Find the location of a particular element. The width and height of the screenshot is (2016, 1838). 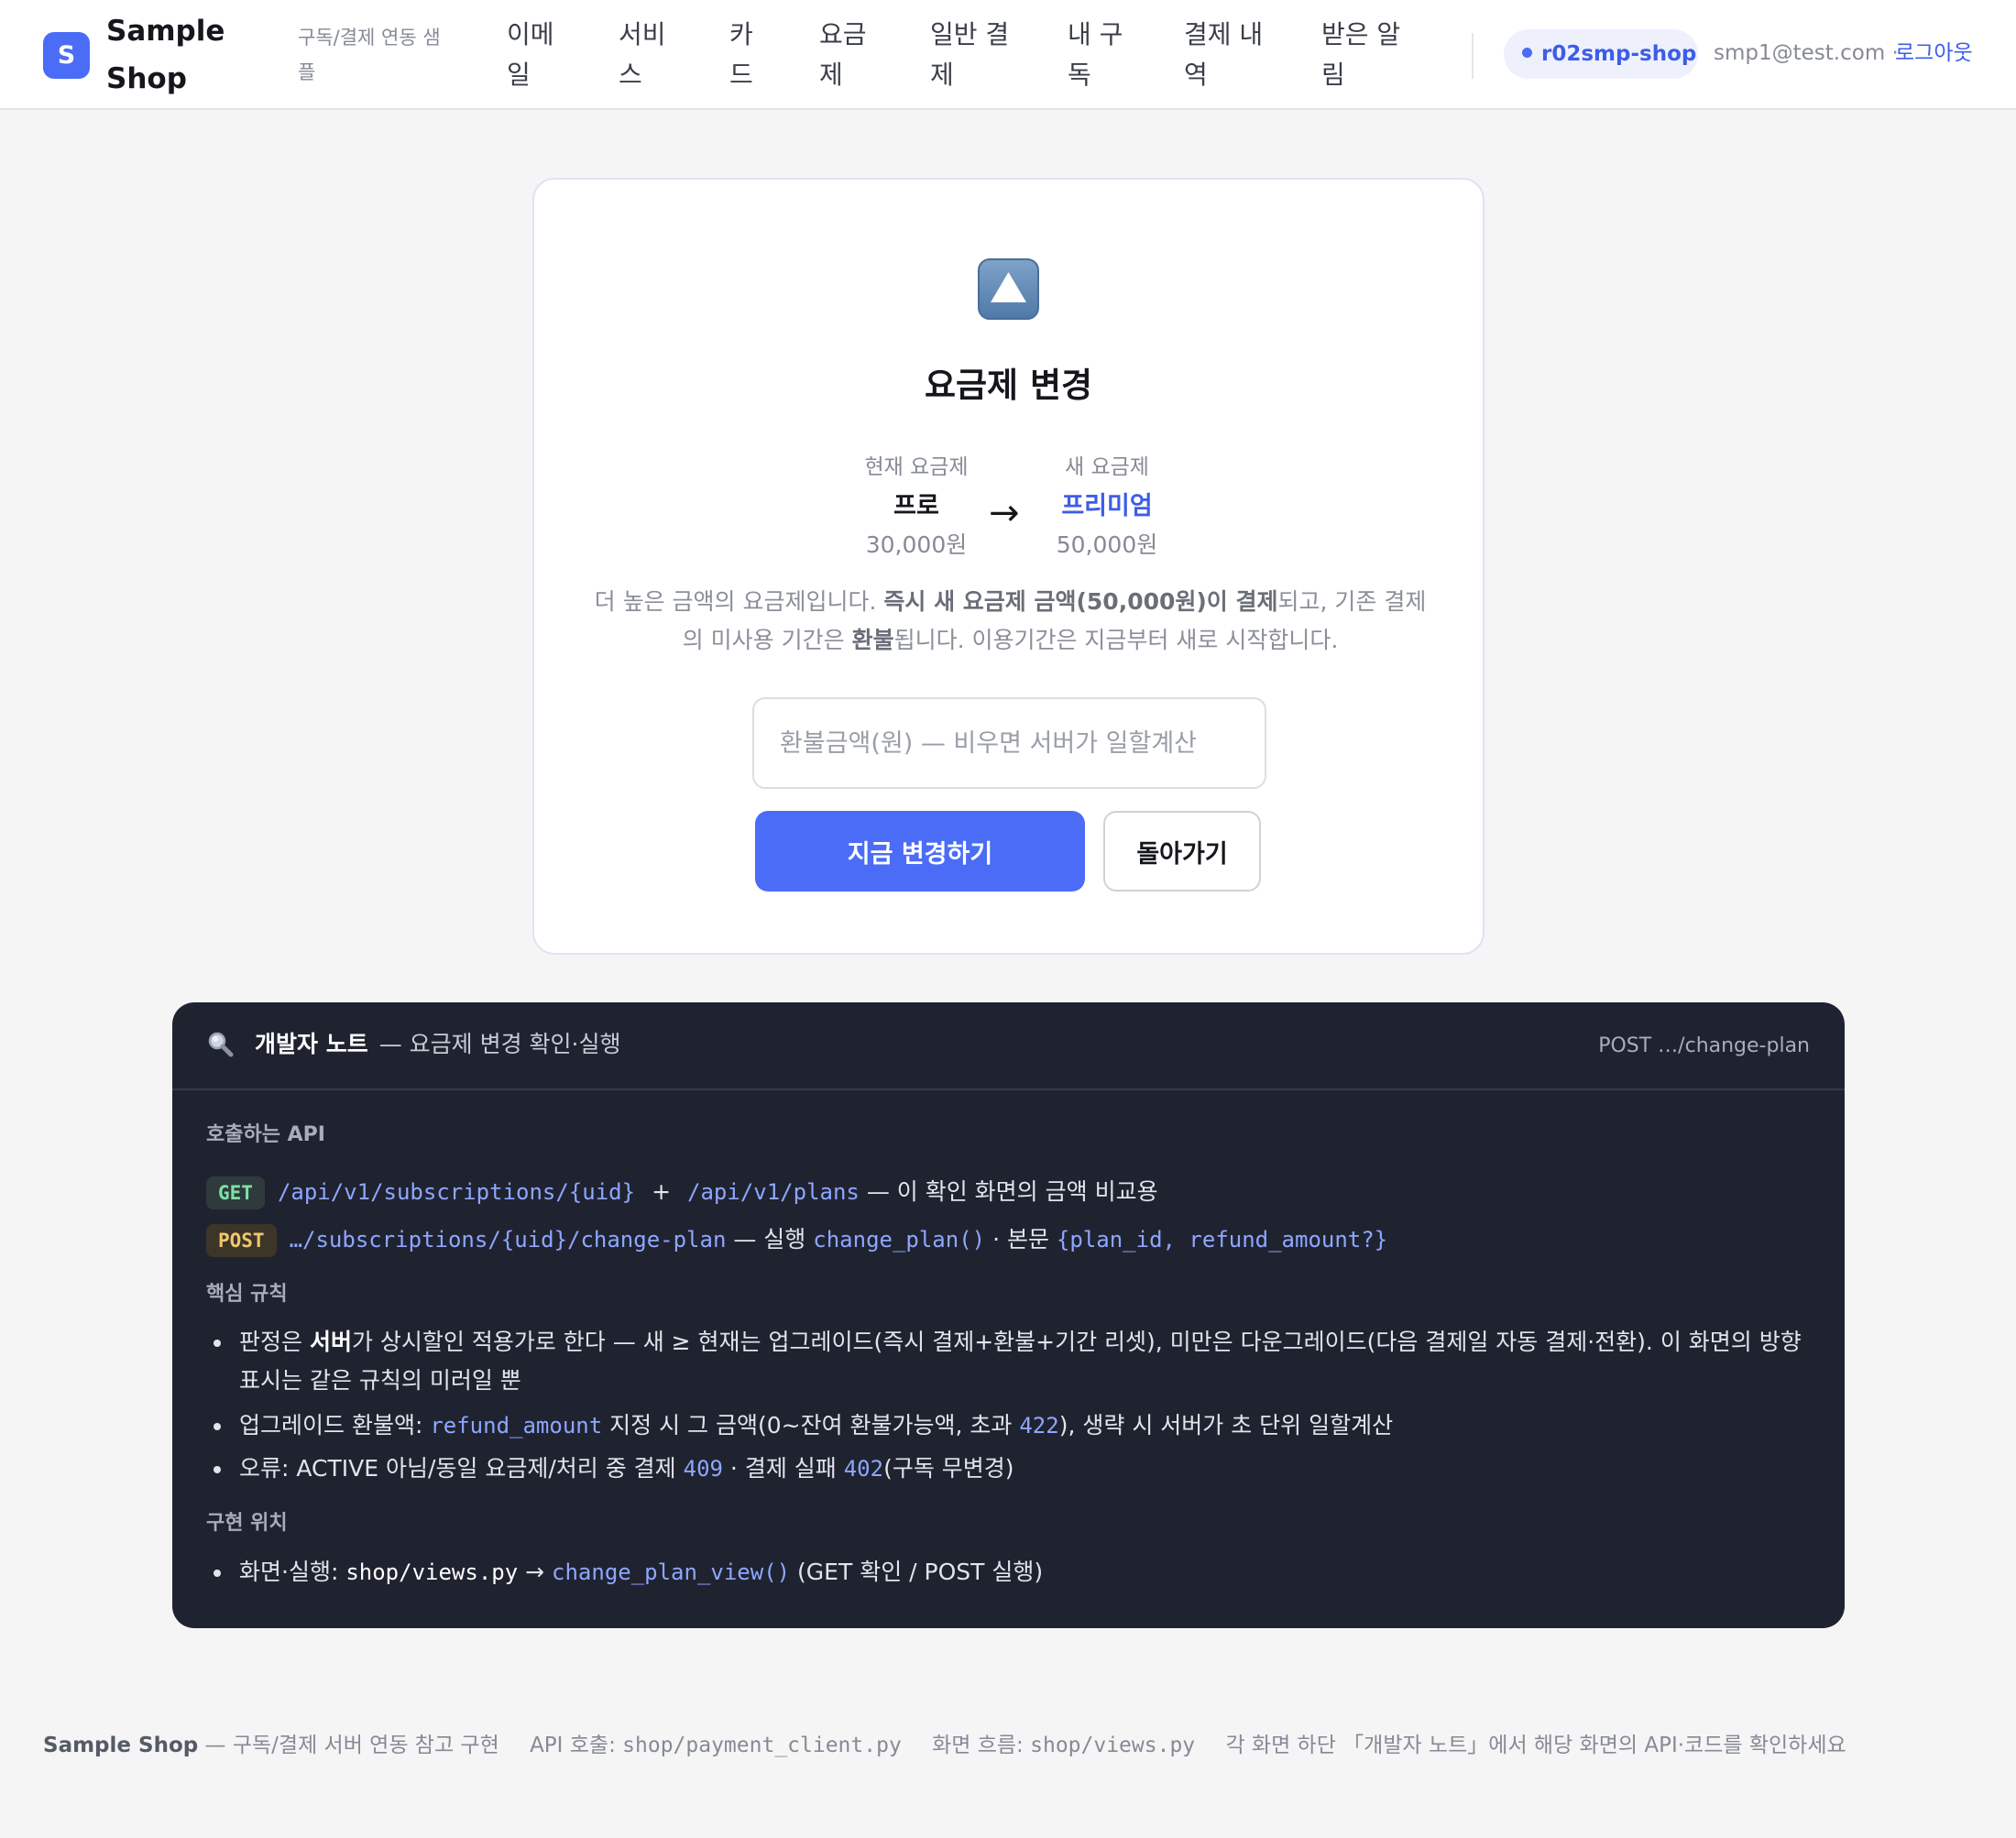

api-path: /api/v1/subscriptions/{uid} is located at coordinates (456, 1192).